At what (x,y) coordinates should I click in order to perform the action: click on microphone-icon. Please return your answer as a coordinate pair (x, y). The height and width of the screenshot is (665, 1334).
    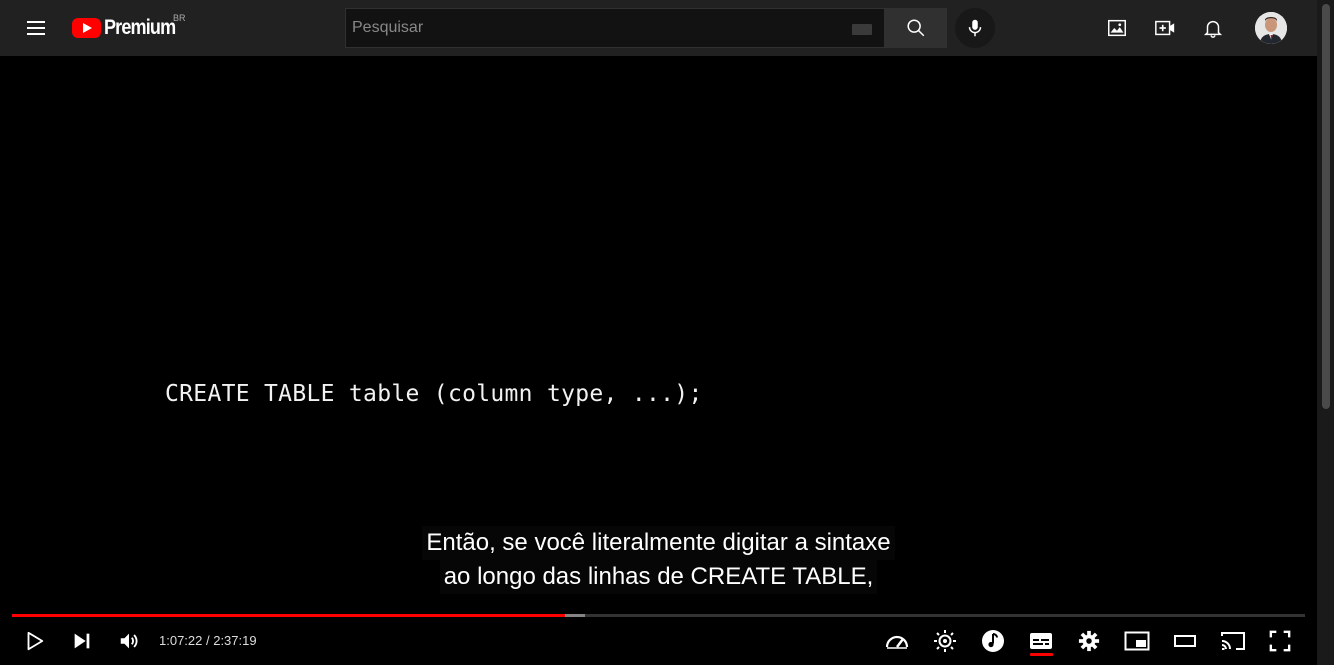
    Looking at the image, I should click on (975, 28).